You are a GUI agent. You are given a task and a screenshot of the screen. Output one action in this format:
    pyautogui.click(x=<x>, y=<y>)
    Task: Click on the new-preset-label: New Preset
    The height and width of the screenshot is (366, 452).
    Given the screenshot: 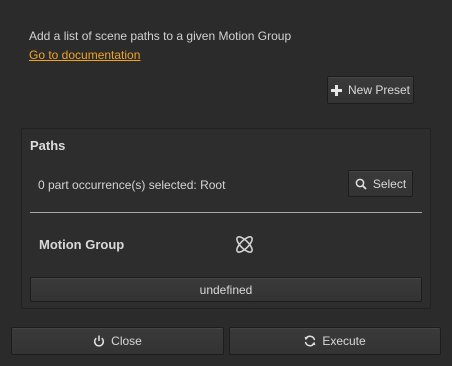 What is the action you would take?
    pyautogui.click(x=379, y=90)
    